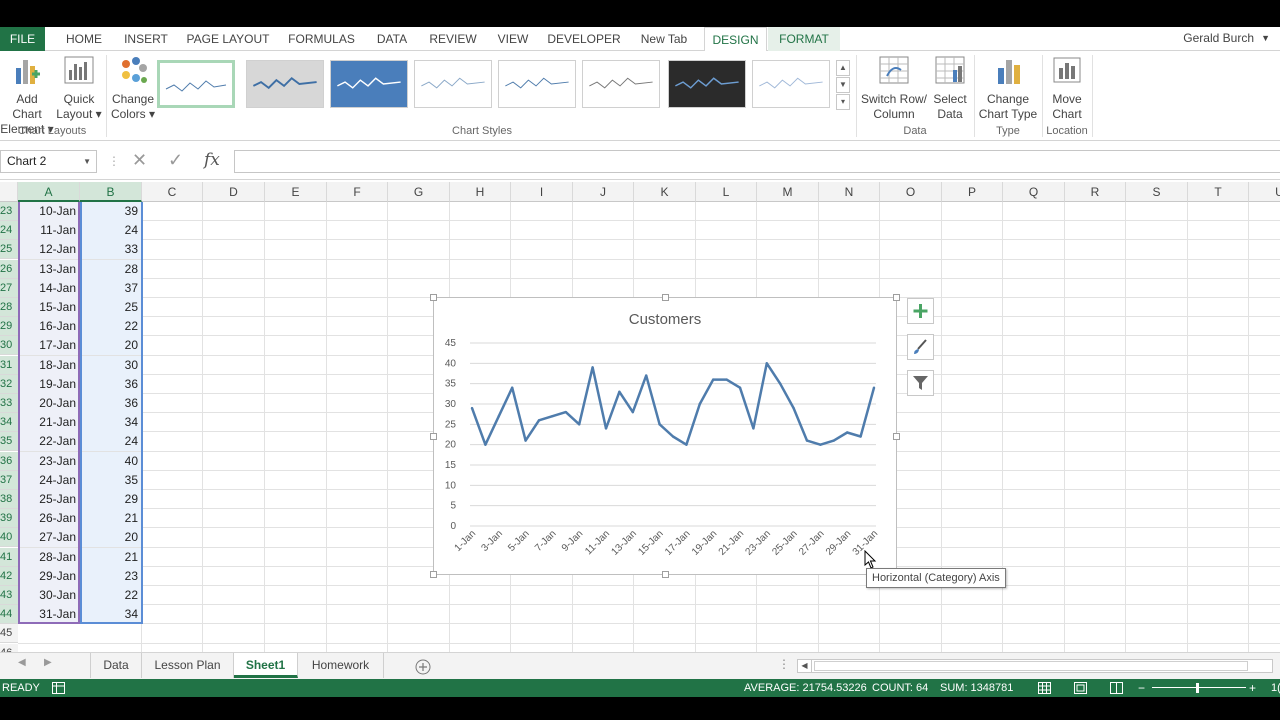 Image resolution: width=1280 pixels, height=720 pixels. I want to click on select-data-button: Select Data, so click(950, 89).